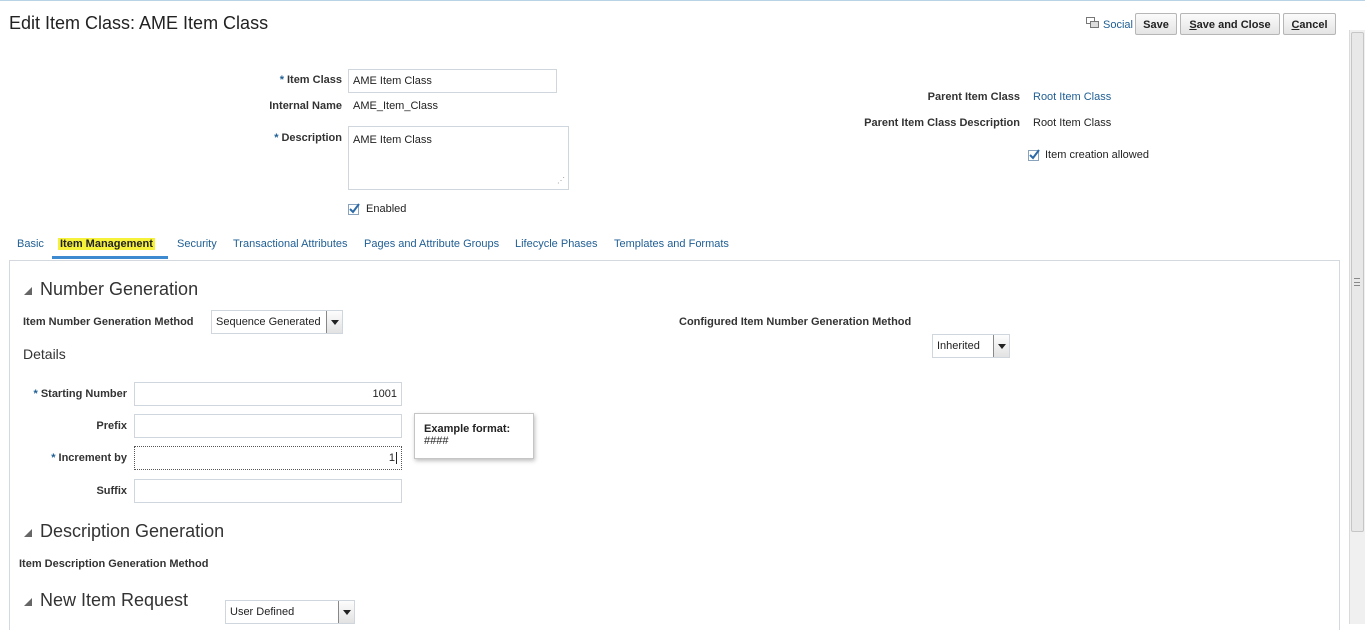 The width and height of the screenshot is (1365, 630). Describe the element at coordinates (262, 612) in the screenshot. I see `item-description-generation-method-value: User Defined` at that location.